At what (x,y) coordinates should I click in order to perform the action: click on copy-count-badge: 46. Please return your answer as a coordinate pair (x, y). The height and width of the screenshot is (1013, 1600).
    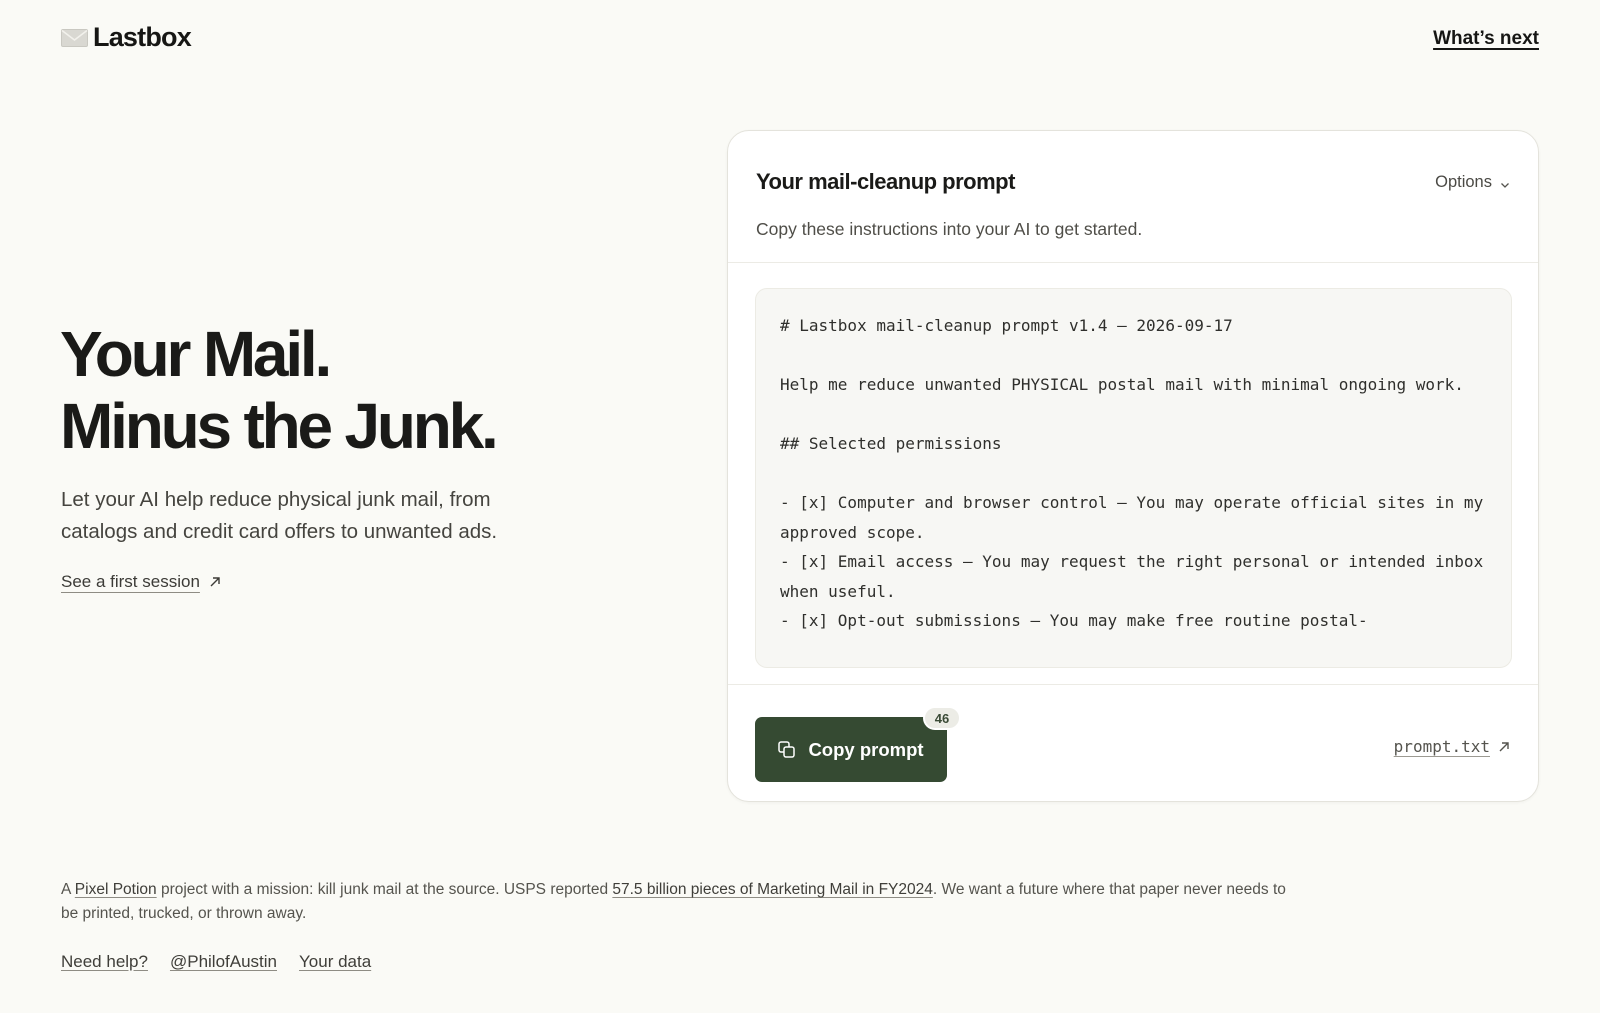
    Looking at the image, I should click on (942, 718).